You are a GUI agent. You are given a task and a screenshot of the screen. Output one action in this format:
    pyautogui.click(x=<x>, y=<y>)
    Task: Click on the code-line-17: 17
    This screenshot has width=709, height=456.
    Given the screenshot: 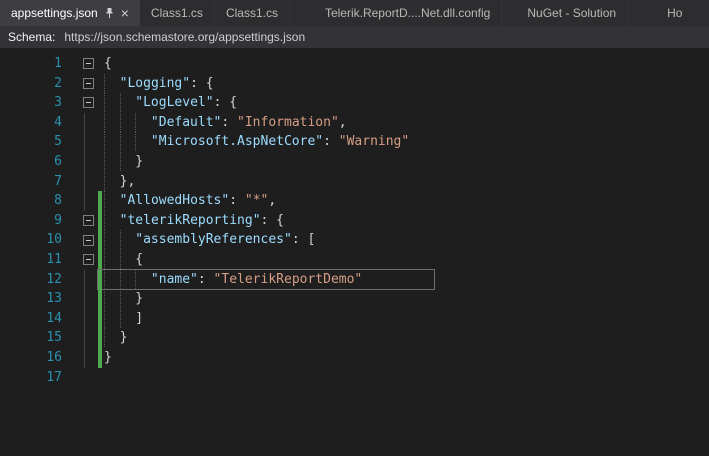 What is the action you would take?
    pyautogui.click(x=354, y=378)
    